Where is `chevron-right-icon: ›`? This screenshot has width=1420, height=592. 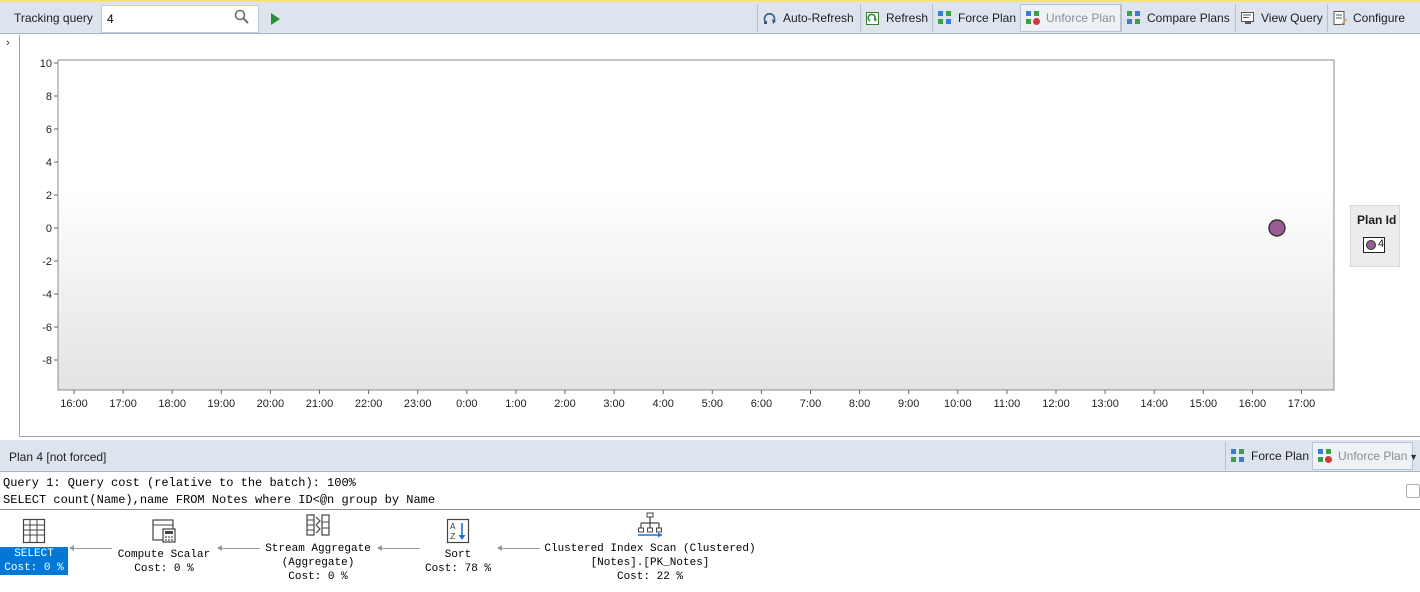
chevron-right-icon: › is located at coordinates (8, 43).